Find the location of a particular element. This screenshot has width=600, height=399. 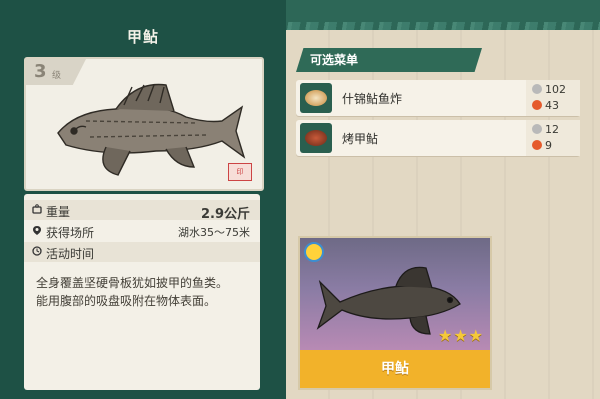

dish-item-2: 烤甲鲇 12 9 is located at coordinates (438, 138).